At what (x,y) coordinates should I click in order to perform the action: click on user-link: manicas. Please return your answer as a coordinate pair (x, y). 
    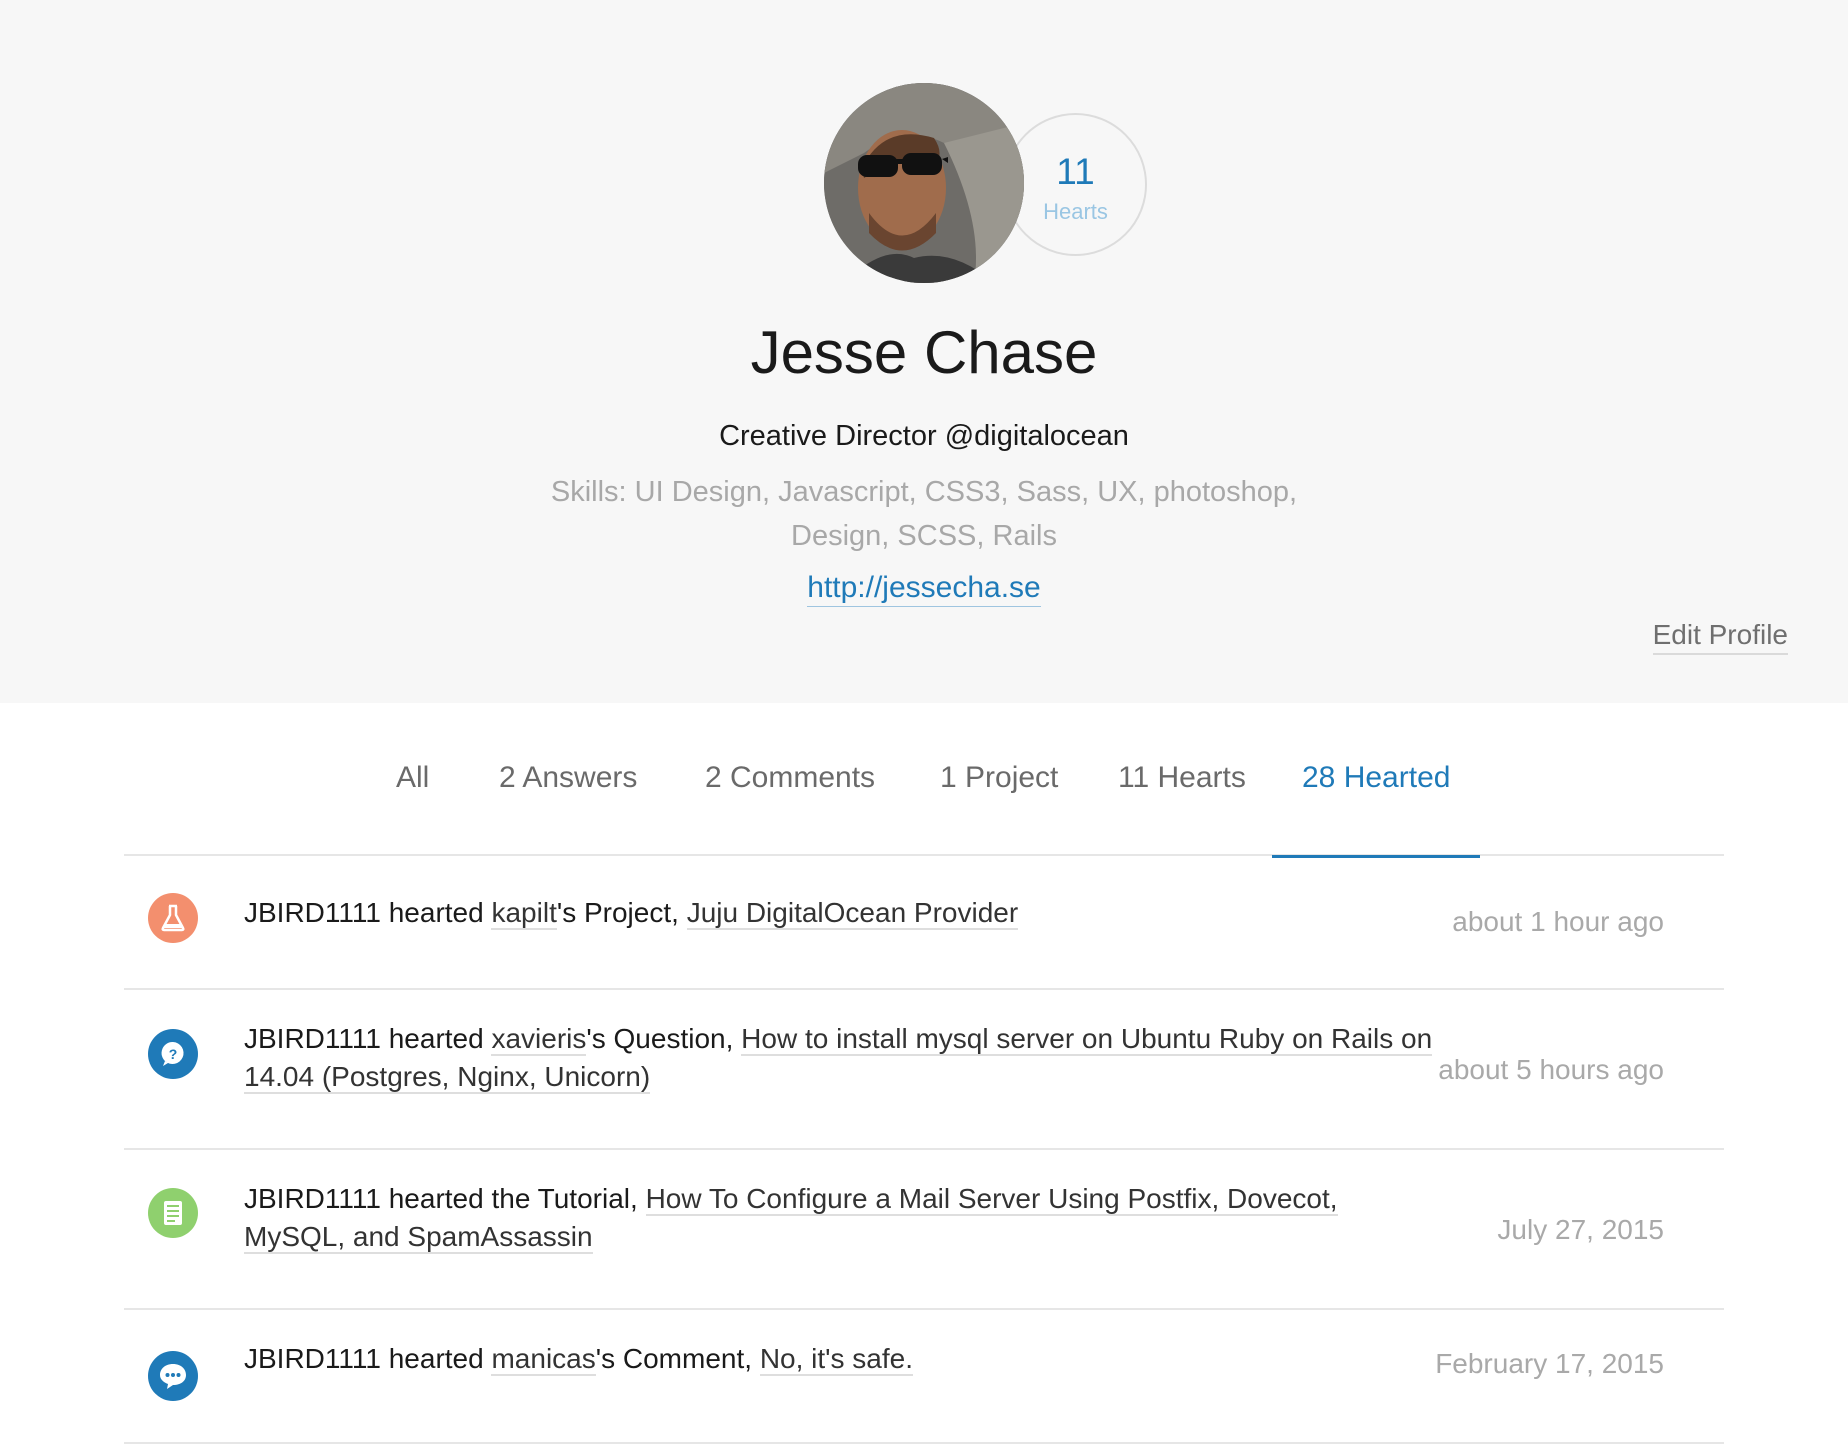
    Looking at the image, I should click on (543, 1359).